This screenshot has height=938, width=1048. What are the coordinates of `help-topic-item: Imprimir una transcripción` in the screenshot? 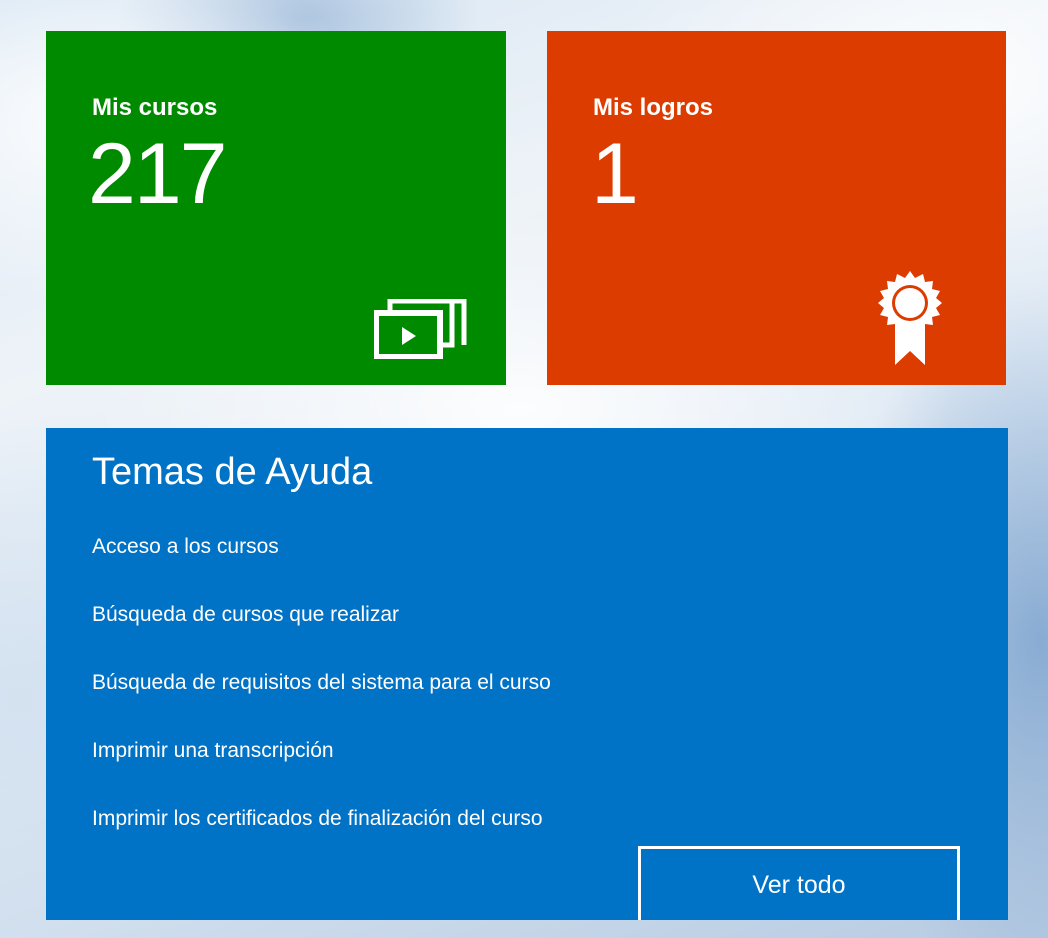 It's located at (321, 772).